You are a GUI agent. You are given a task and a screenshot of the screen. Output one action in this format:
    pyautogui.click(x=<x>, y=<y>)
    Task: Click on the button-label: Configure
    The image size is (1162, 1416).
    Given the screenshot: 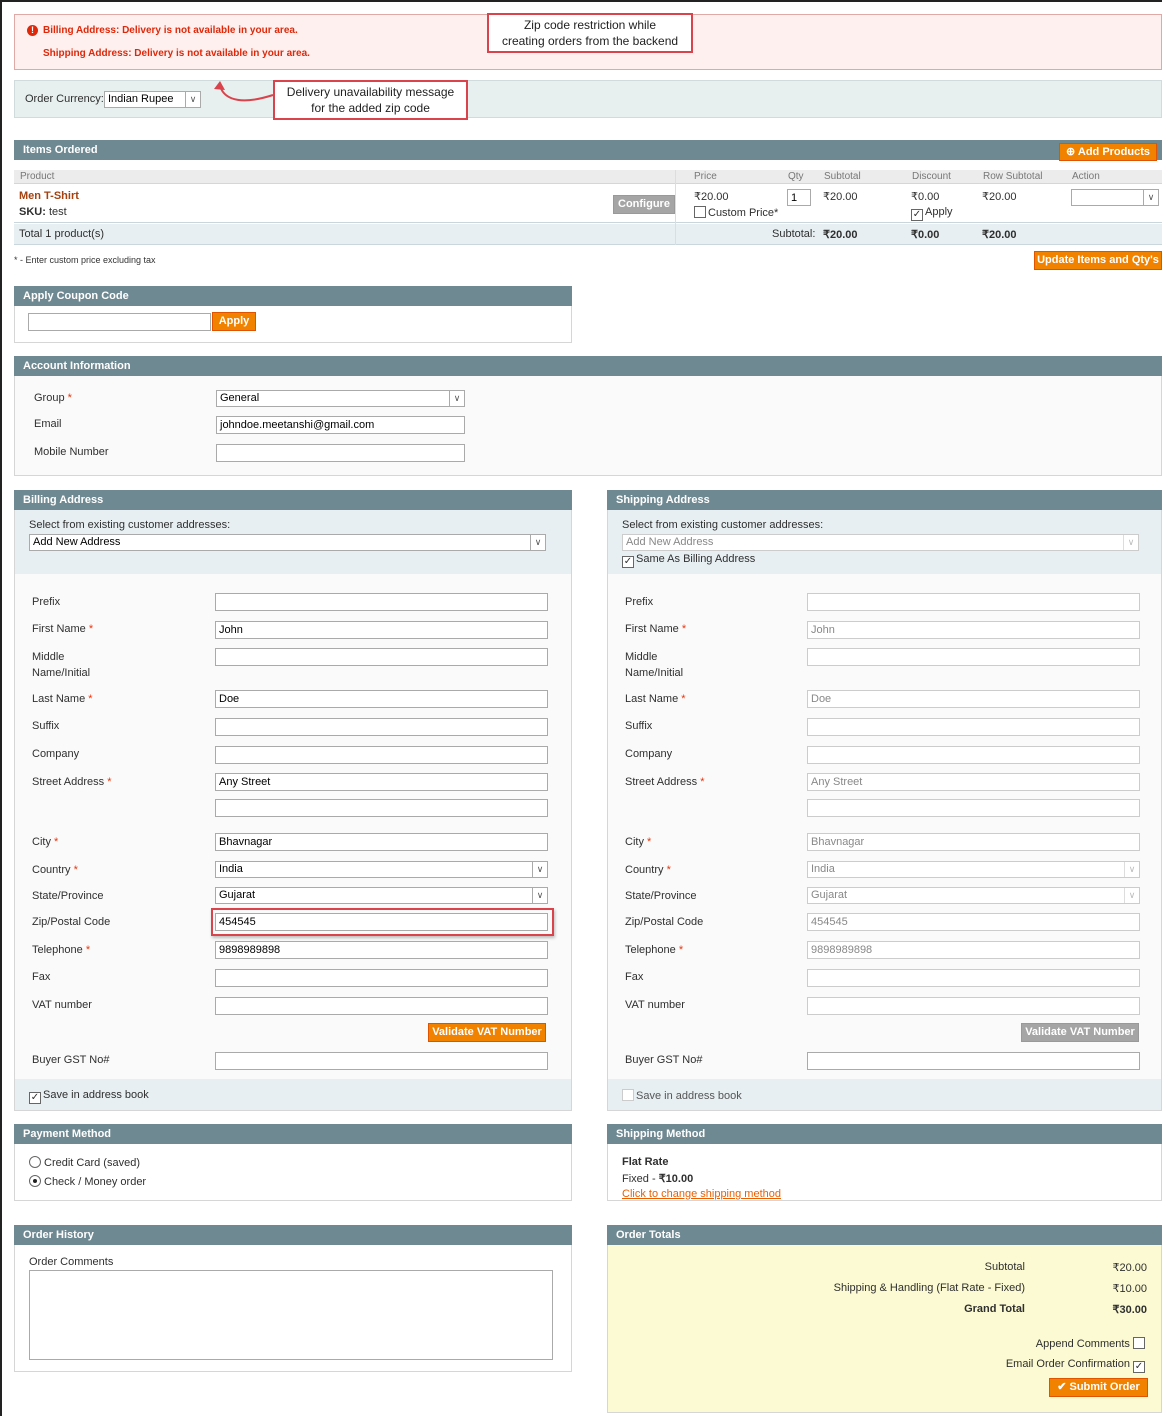 What is the action you would take?
    pyautogui.click(x=644, y=204)
    